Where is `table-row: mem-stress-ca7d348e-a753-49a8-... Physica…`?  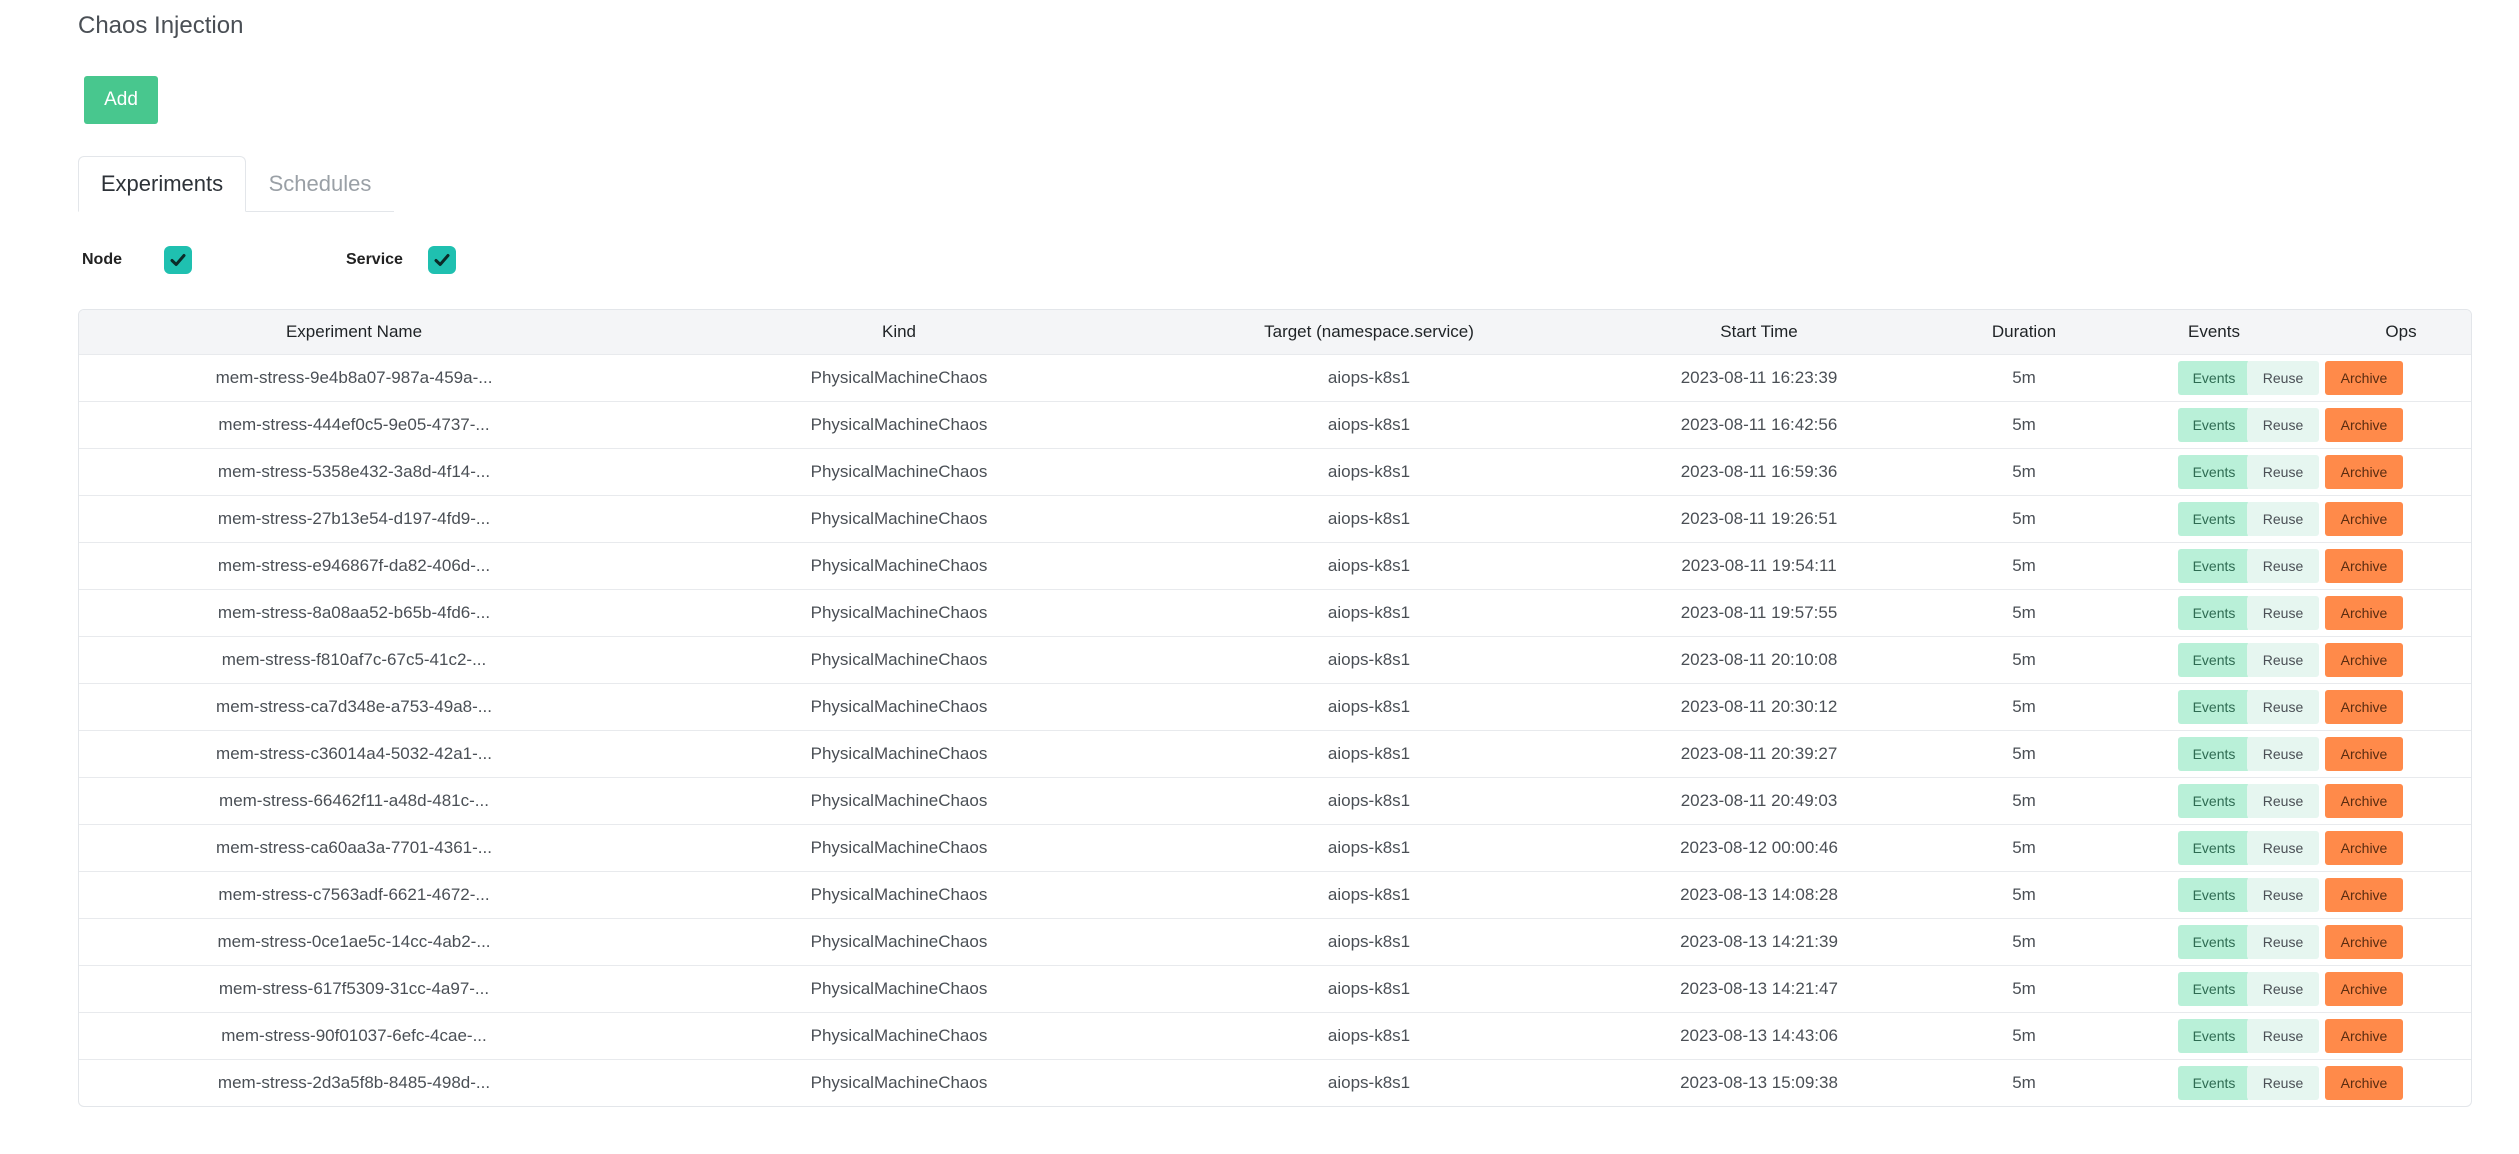 table-row: mem-stress-ca7d348e-a753-49a8-... Physica… is located at coordinates (1275, 706).